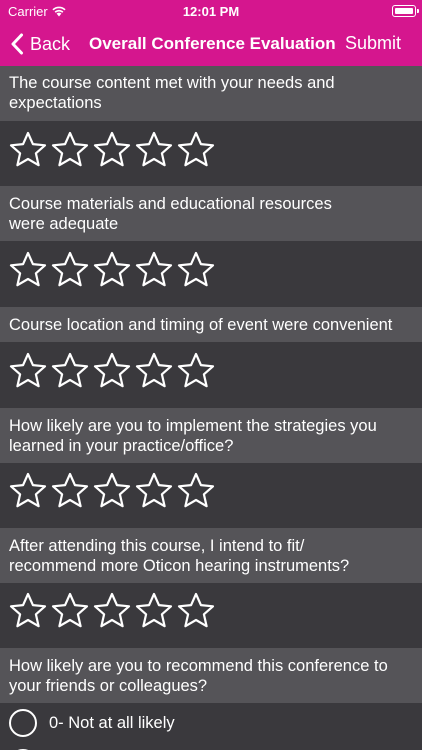 This screenshot has height=750, width=422. I want to click on battery-icon, so click(405, 11).